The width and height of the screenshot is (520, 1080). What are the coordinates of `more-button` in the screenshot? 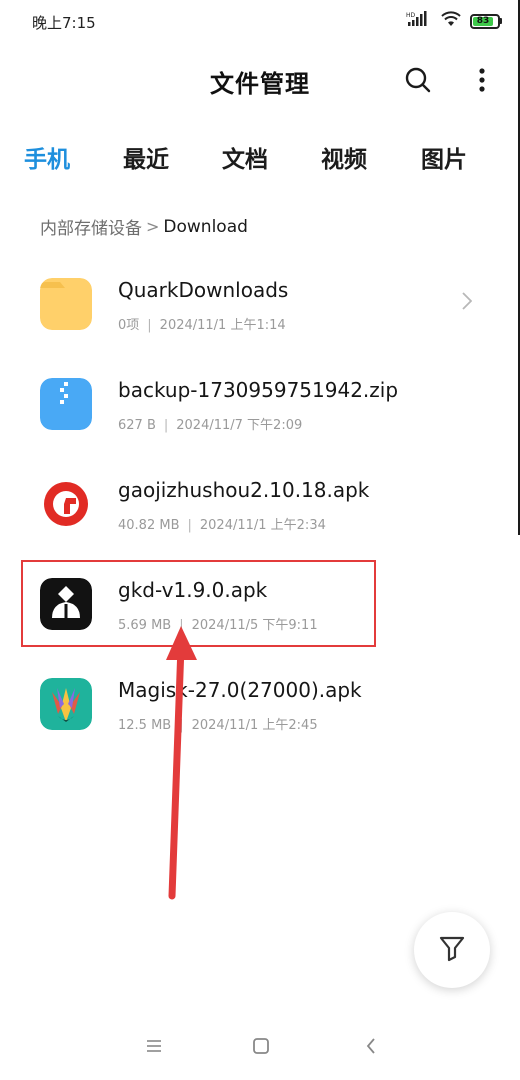 It's located at (482, 82).